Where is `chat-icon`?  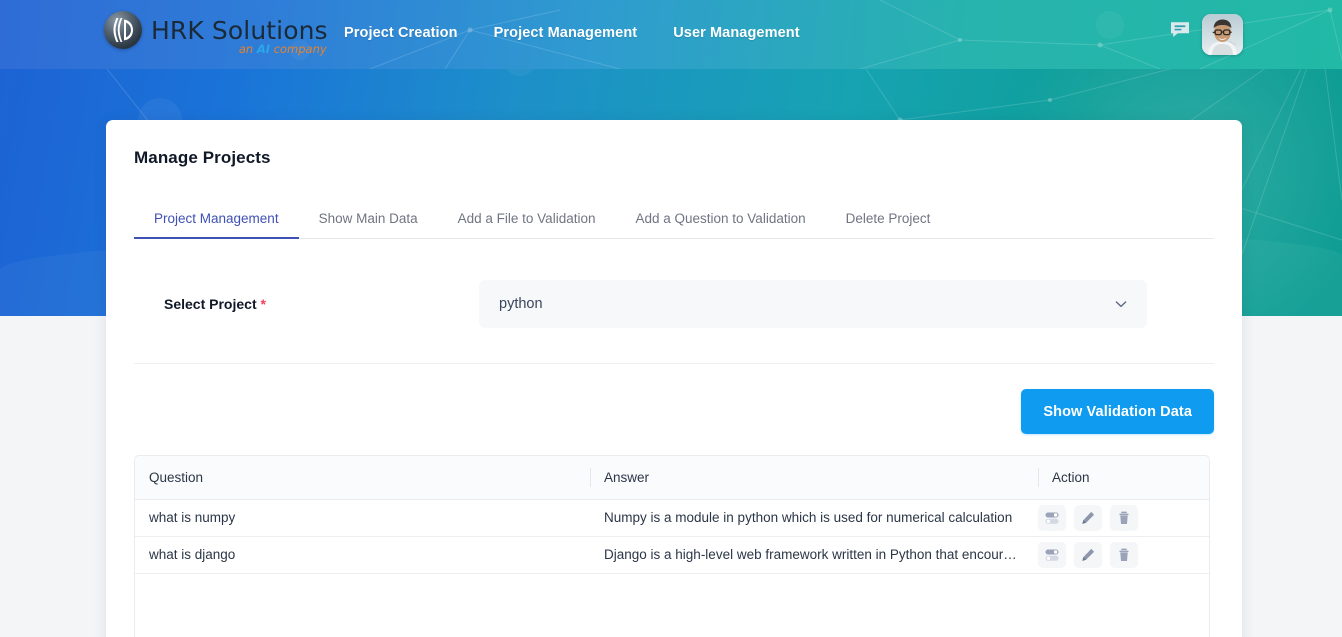 chat-icon is located at coordinates (1180, 30).